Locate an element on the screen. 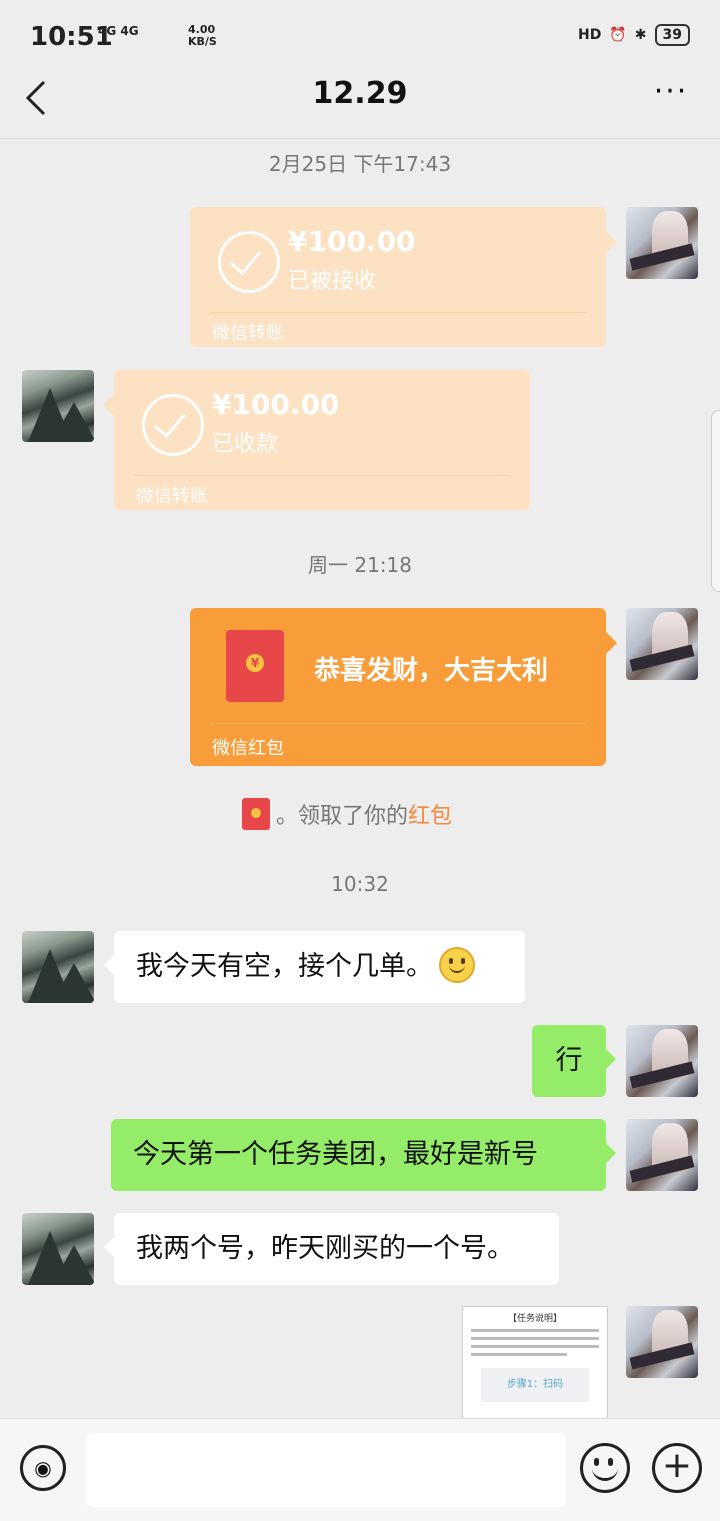  voice-button: ◉ is located at coordinates (43, 1468).